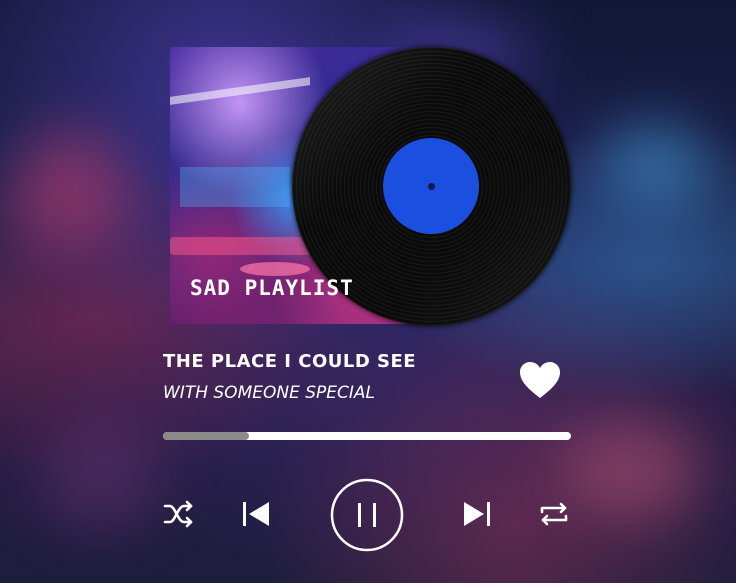 The width and height of the screenshot is (736, 583). I want to click on shuffle-button, so click(179, 514).